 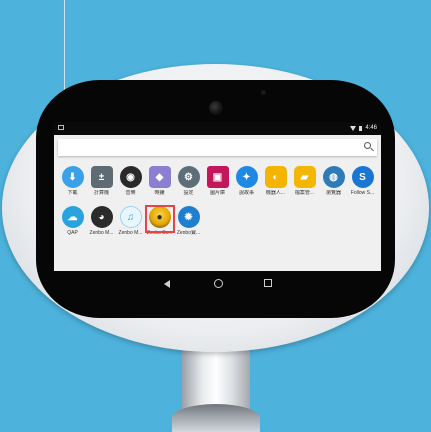 I want to click on sensor-dot, so click(x=263, y=92).